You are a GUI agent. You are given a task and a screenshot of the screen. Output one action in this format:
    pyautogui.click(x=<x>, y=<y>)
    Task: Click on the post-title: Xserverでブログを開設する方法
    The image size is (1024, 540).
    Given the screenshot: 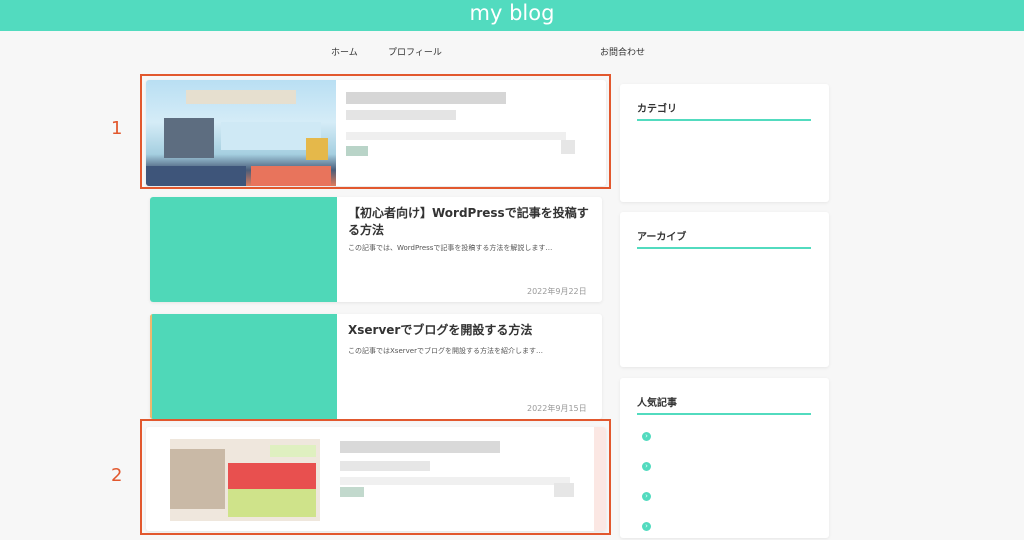 What is the action you would take?
    pyautogui.click(x=470, y=330)
    